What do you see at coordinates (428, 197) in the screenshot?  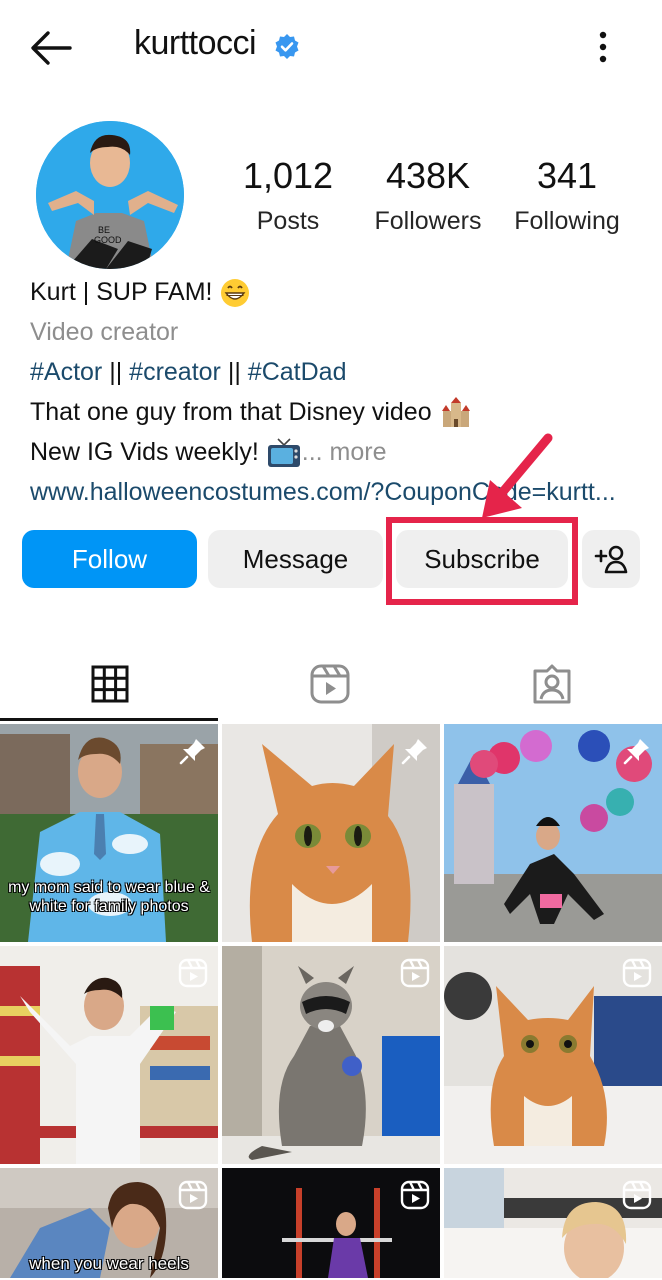 I see `stat-followers: 438K Followers` at bounding box center [428, 197].